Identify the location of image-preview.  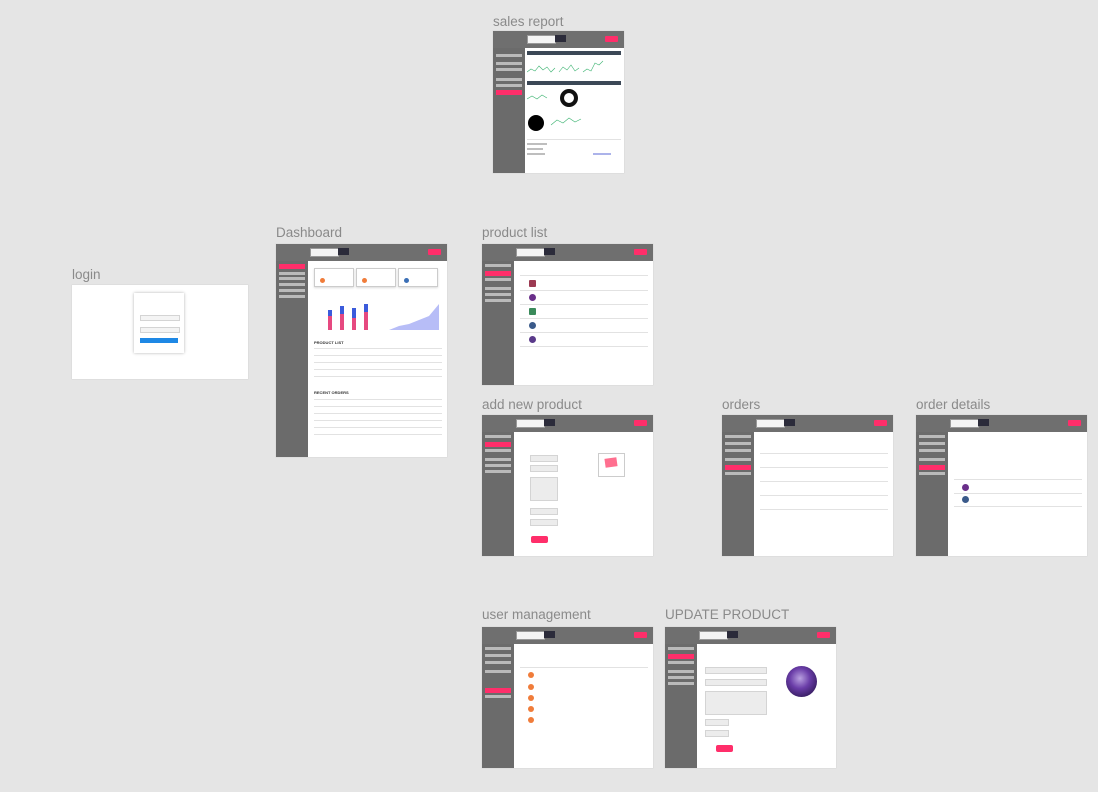
(611, 465).